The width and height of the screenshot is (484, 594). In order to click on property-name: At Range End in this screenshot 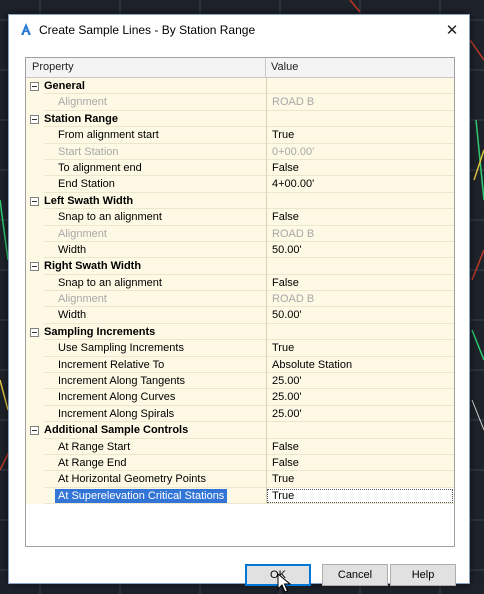, I will do `click(155, 463)`.